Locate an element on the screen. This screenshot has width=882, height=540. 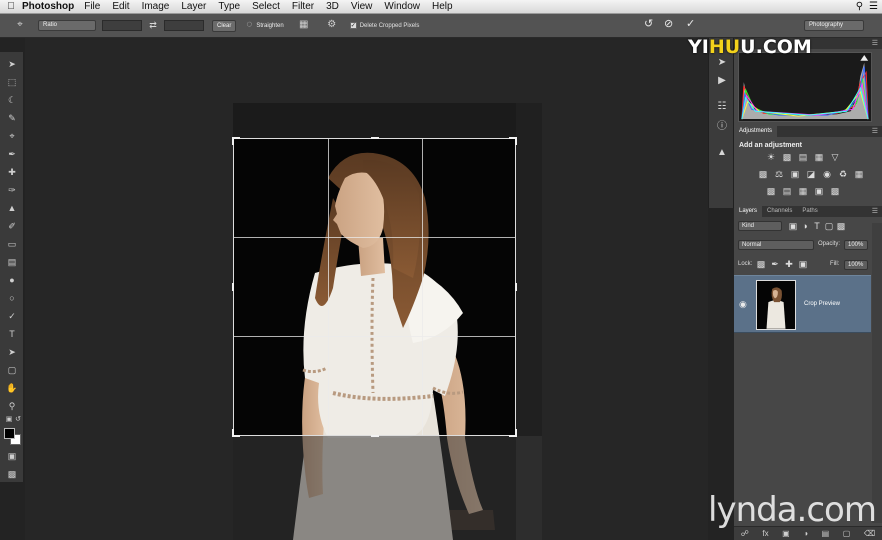
brightness-contrast-icon: ☀ is located at coordinates (771, 157).